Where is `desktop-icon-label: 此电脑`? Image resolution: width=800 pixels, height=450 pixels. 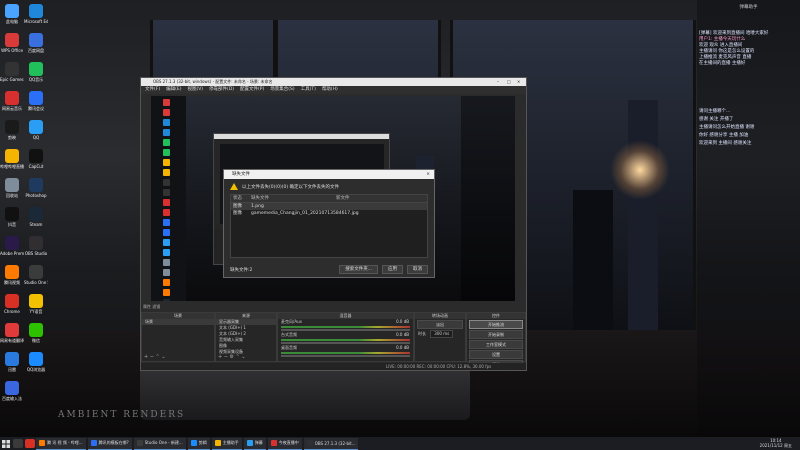 desktop-icon-label: 此电脑 is located at coordinates (12, 21).